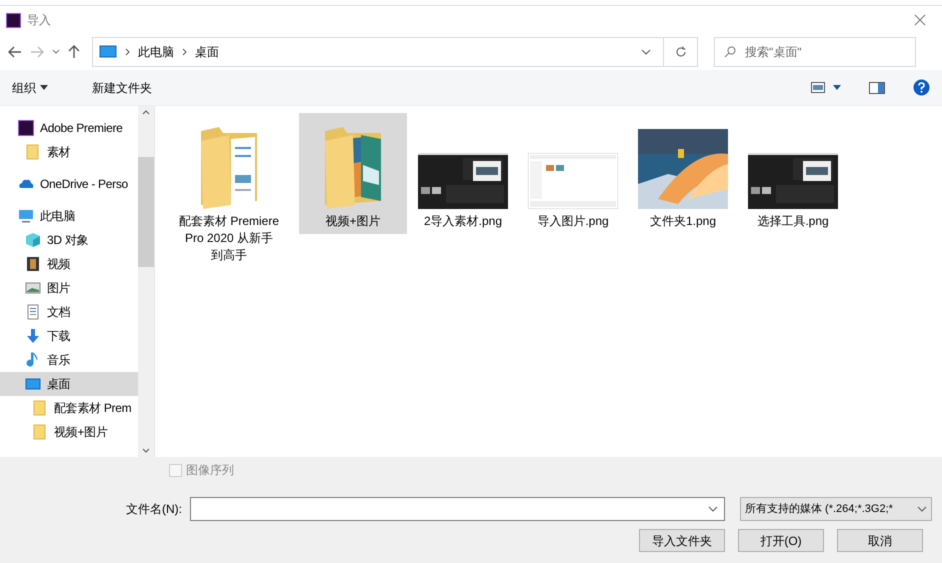  Describe the element at coordinates (921, 87) in the screenshot. I see `help-icon` at that location.